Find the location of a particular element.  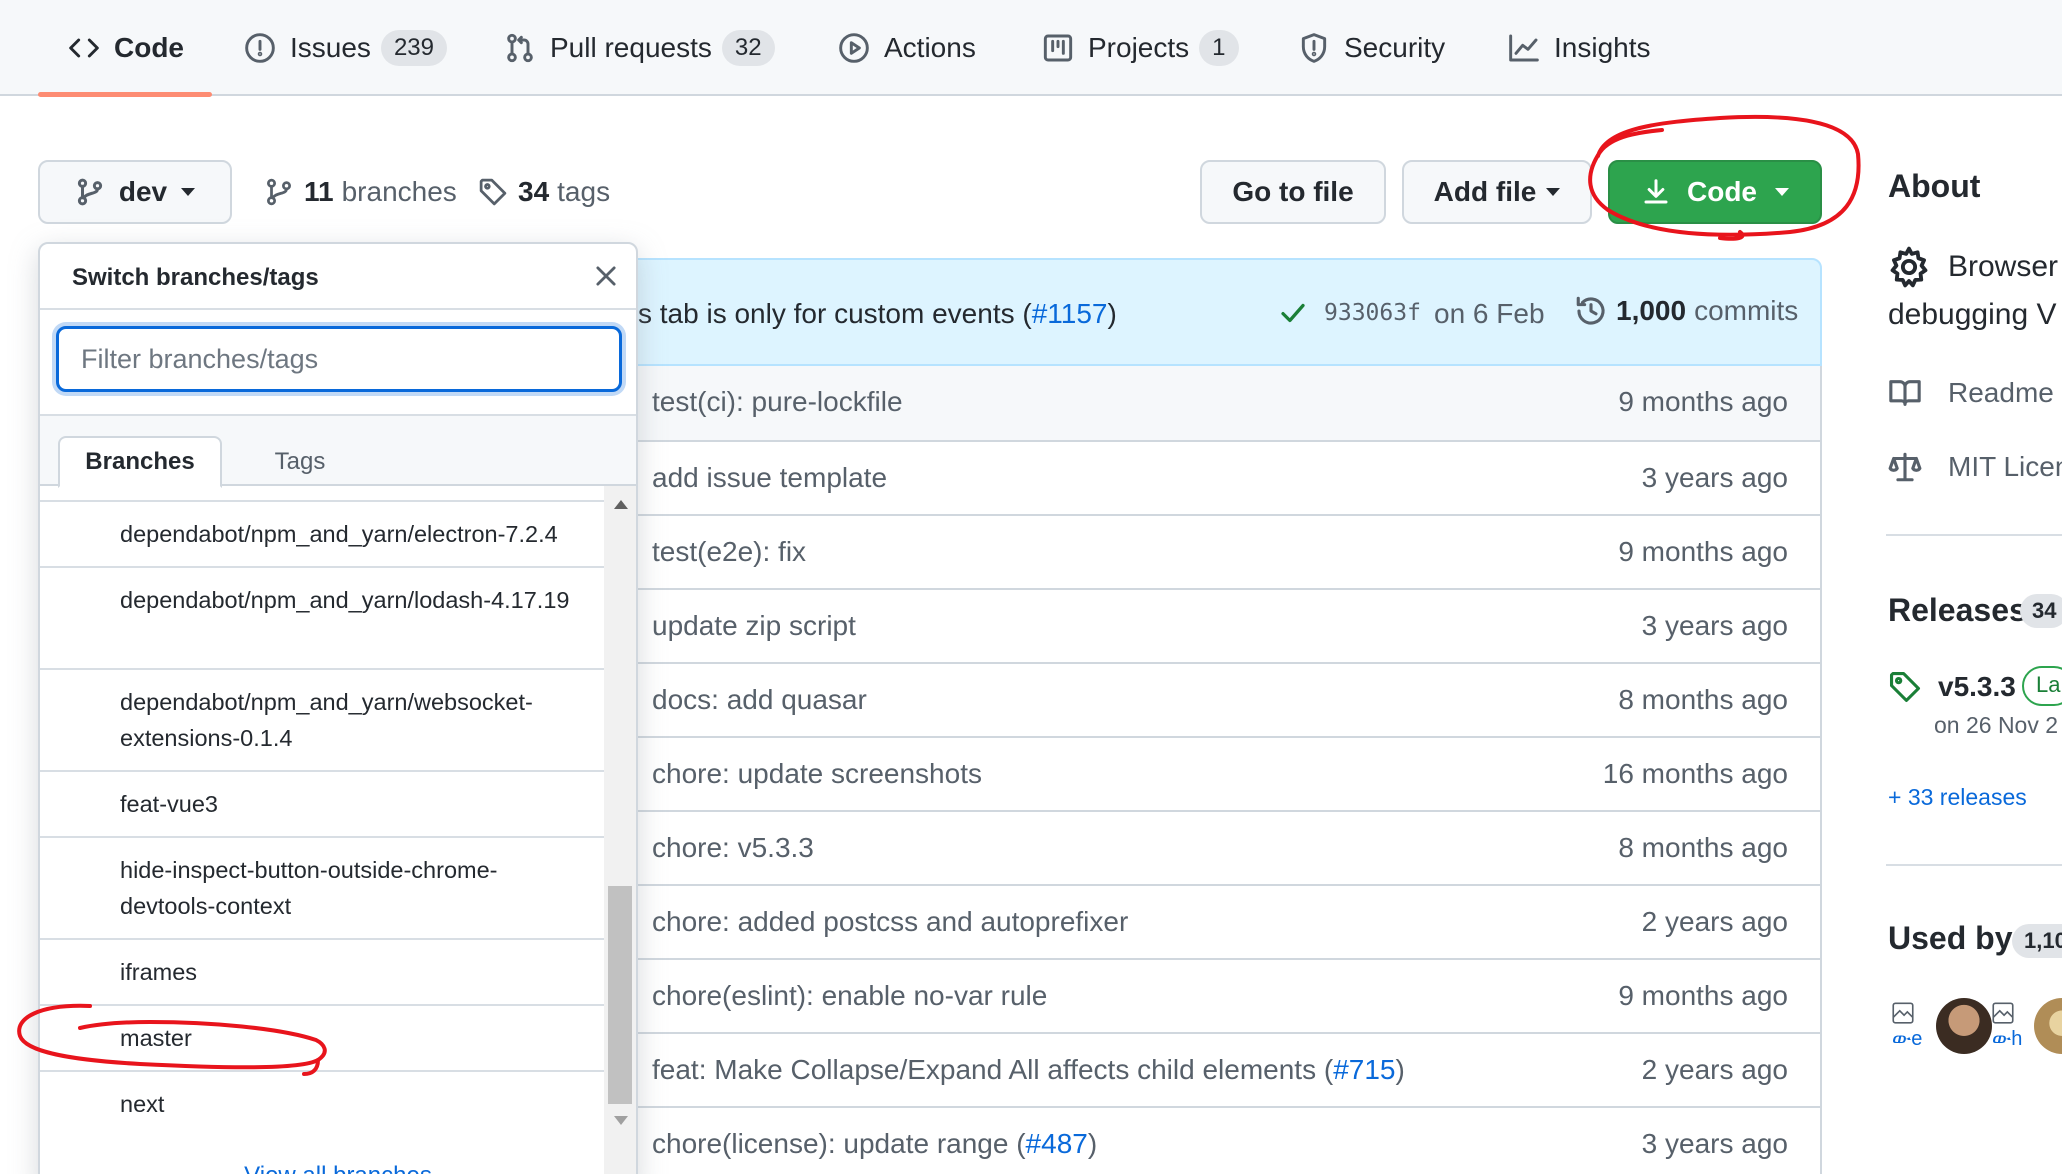

tab-security: Security is located at coordinates (1371, 48).